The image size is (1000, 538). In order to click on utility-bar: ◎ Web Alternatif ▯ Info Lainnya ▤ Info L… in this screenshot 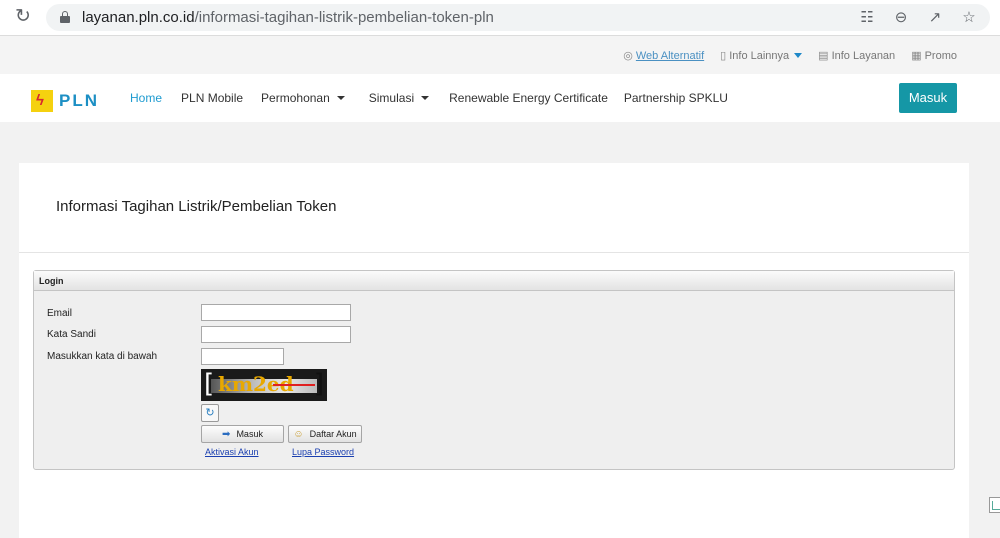, I will do `click(500, 55)`.